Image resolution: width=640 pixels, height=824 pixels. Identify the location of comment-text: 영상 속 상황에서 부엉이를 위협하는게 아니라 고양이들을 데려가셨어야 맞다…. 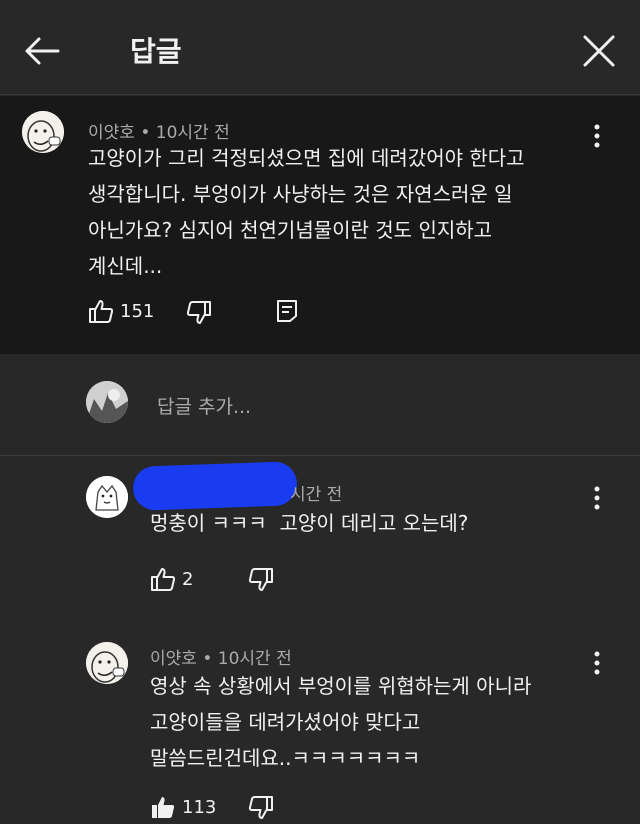
(341, 722).